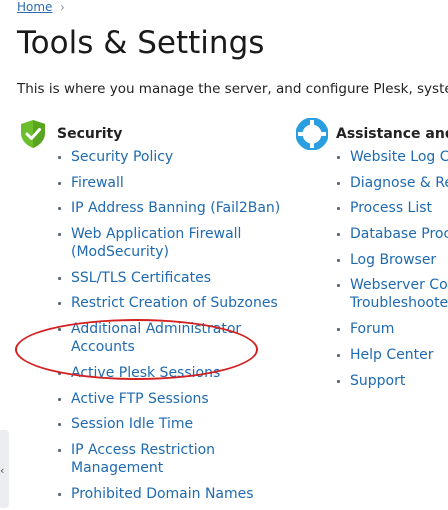  Describe the element at coordinates (141, 43) in the screenshot. I see `page-title: Tools & Settings` at that location.